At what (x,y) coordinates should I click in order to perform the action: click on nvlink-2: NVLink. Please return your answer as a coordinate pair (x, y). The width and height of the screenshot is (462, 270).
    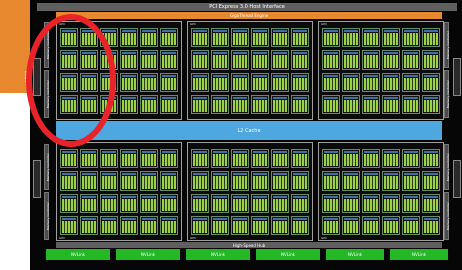
    Looking at the image, I should click on (148, 254).